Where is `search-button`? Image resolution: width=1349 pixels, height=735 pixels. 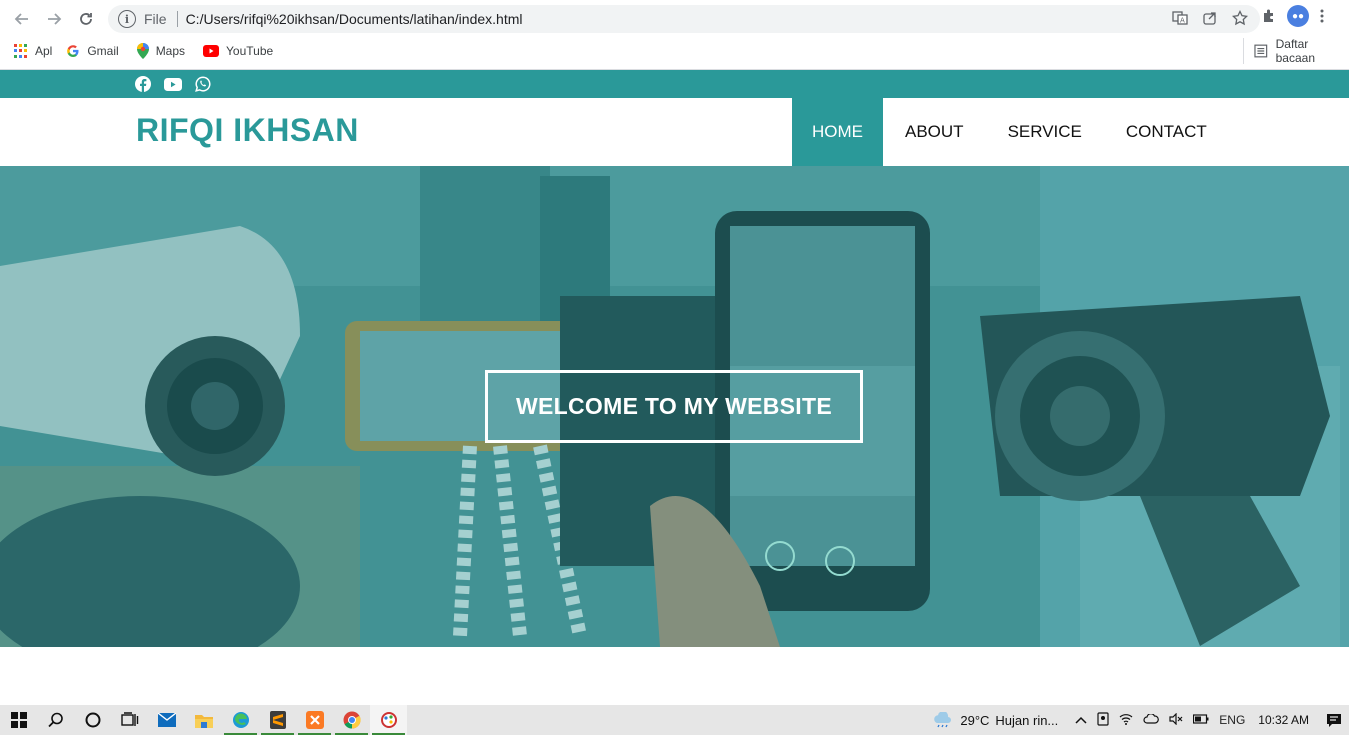 search-button is located at coordinates (55, 720).